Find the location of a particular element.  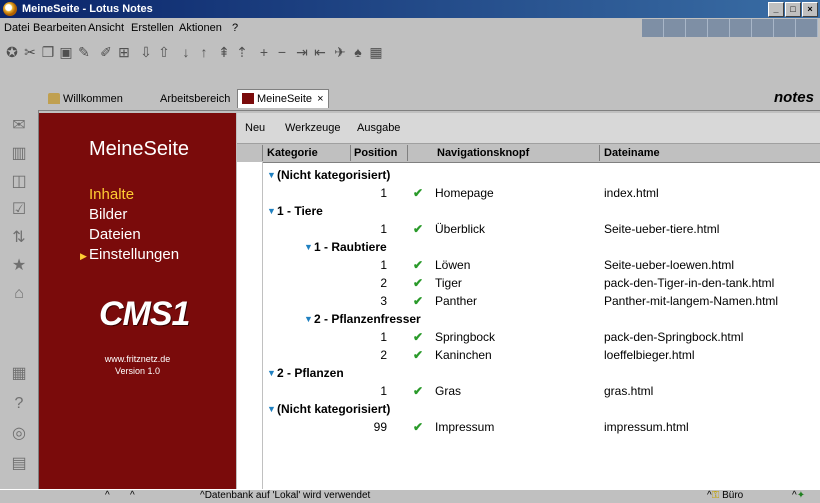

tab-close-icon: × is located at coordinates (320, 99).